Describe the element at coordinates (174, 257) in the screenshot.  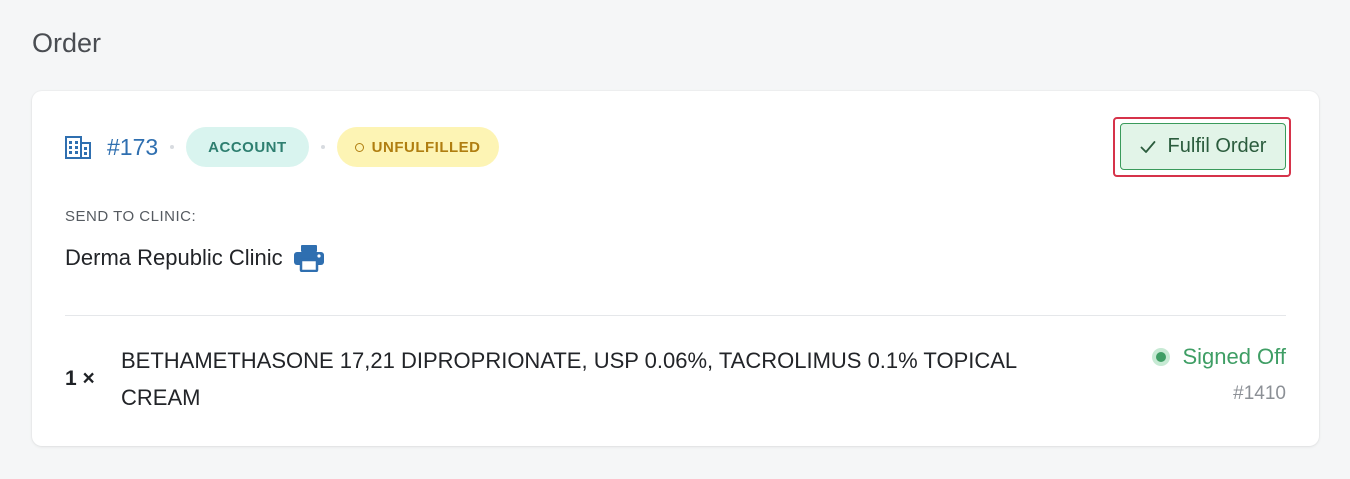
I see `clinic-name: Derma Republic Clinic` at that location.